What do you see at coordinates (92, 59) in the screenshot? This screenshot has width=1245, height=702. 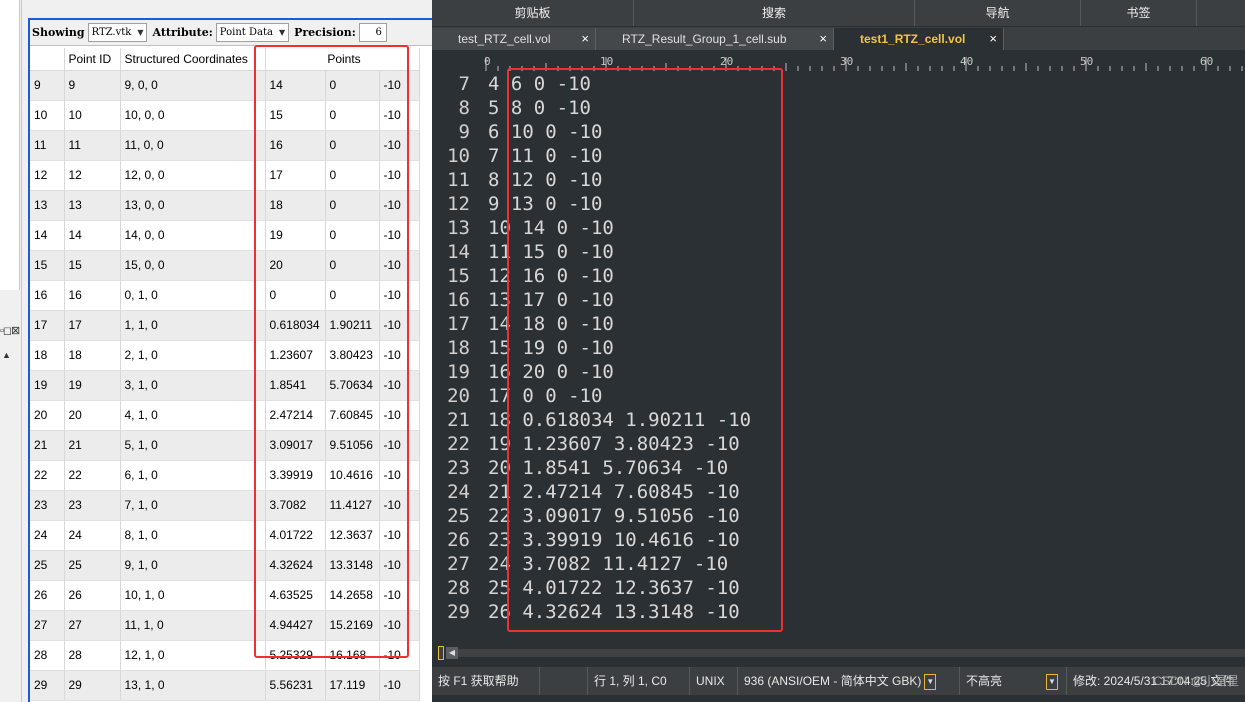 I see `column-header-point-id: Point ID` at bounding box center [92, 59].